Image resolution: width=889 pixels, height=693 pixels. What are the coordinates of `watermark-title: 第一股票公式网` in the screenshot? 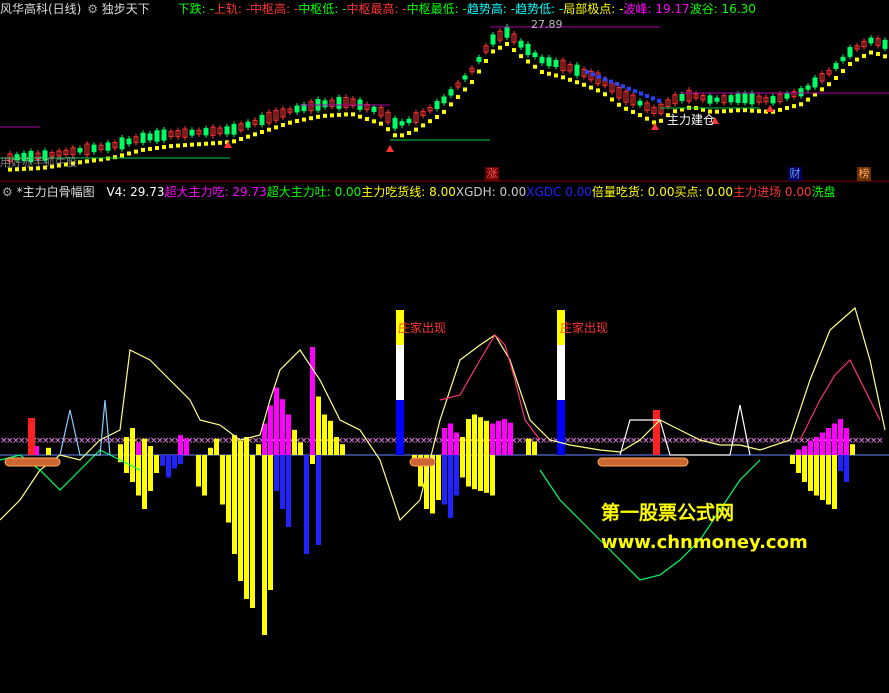 It's located at (668, 513).